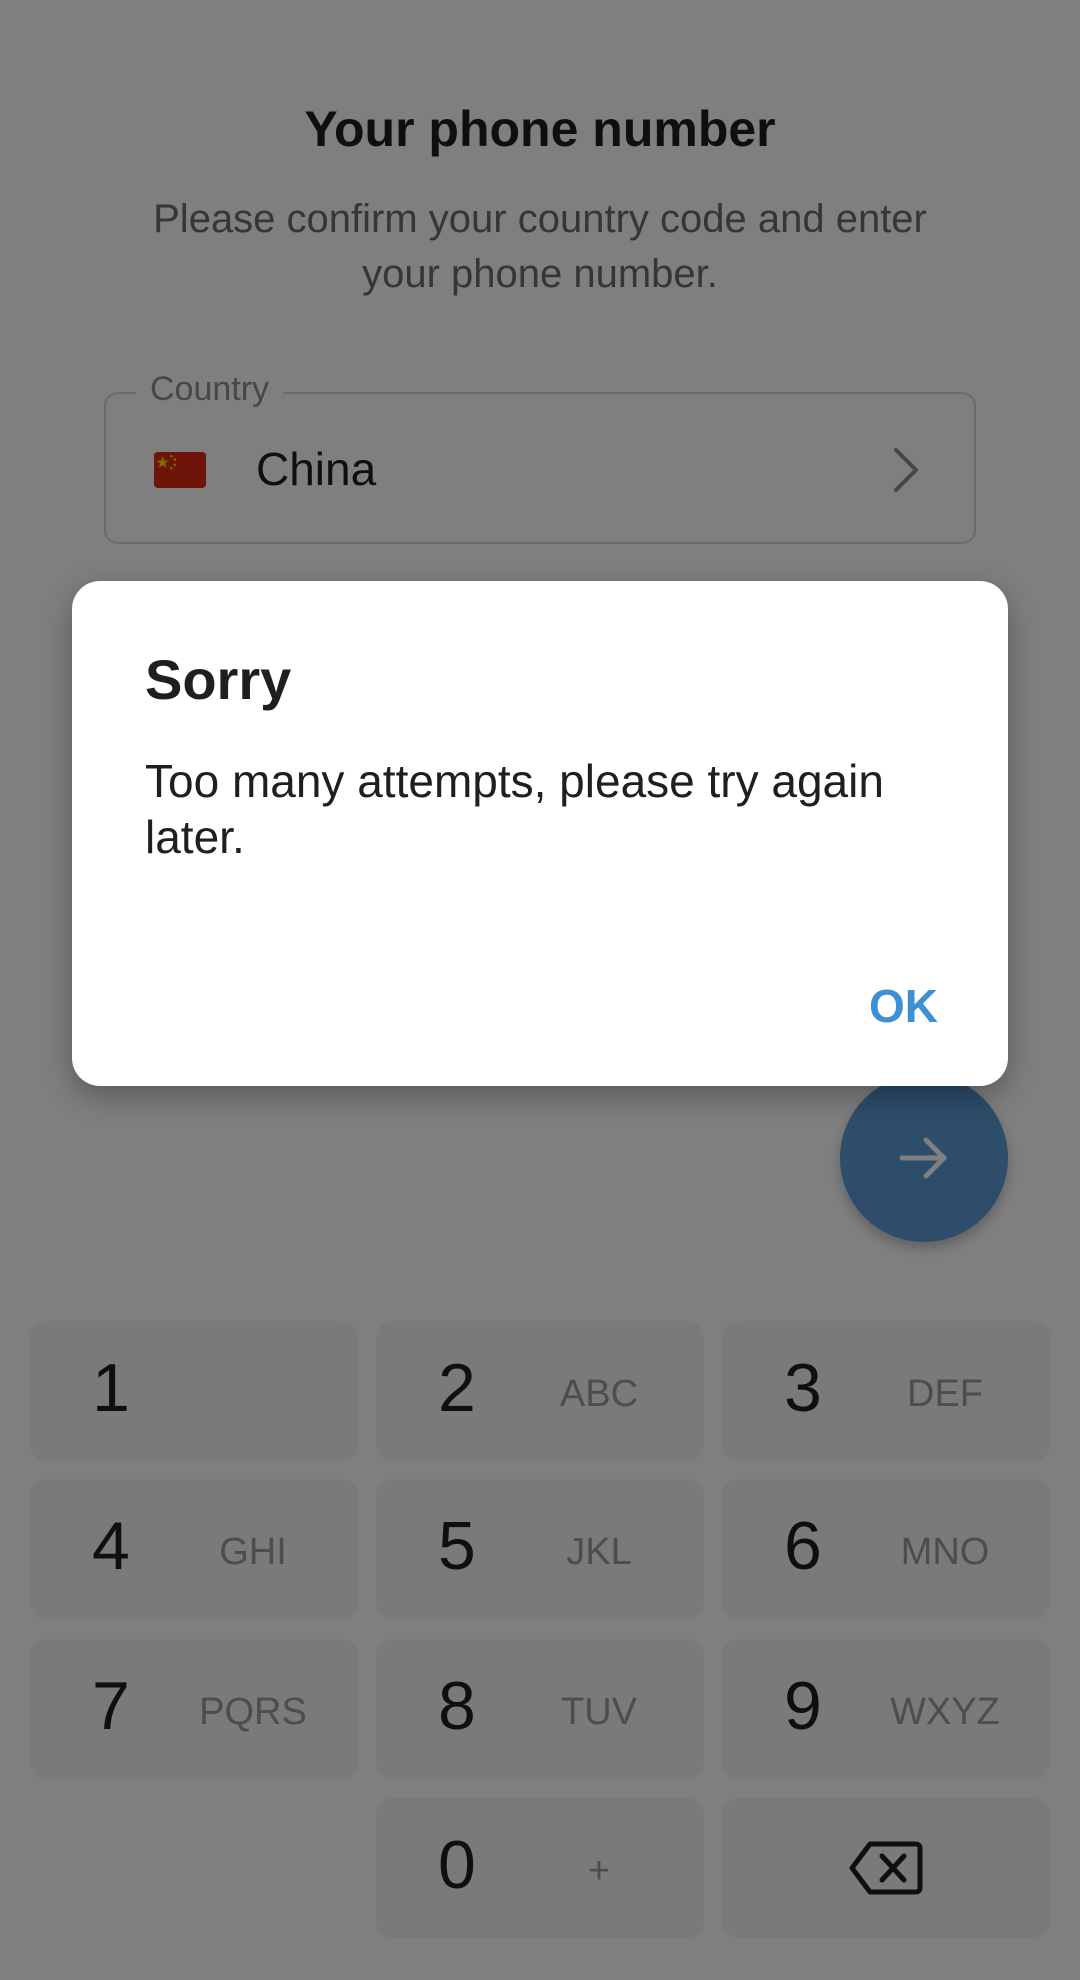  What do you see at coordinates (903, 1006) in the screenshot?
I see `ok-button: OK` at bounding box center [903, 1006].